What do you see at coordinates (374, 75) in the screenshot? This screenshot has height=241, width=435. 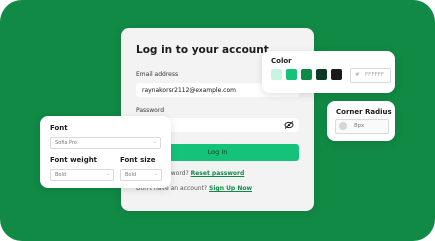 I see `hex-value: FFFFFF` at bounding box center [374, 75].